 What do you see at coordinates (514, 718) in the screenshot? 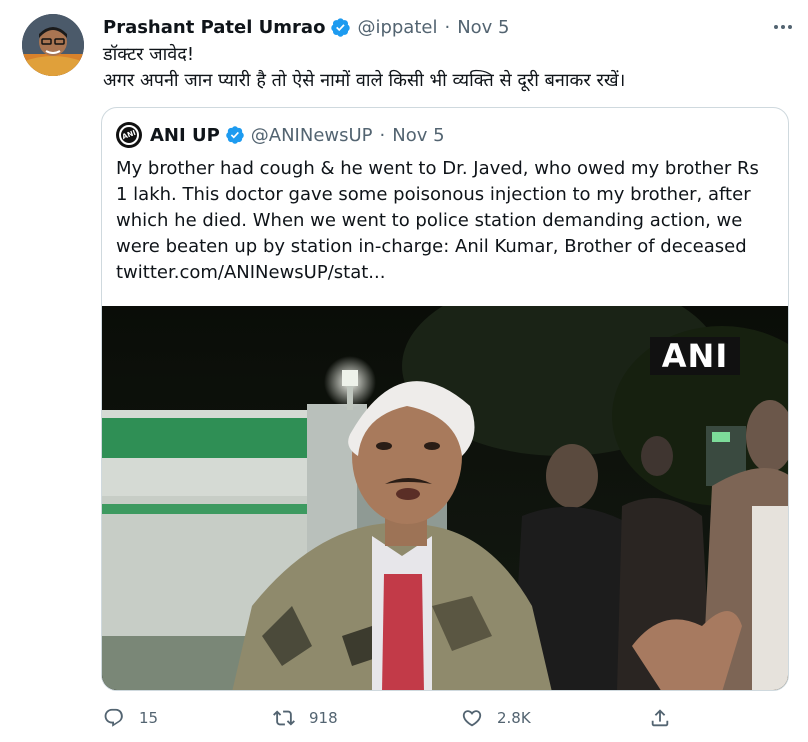
I see `like-count: 2.8K` at bounding box center [514, 718].